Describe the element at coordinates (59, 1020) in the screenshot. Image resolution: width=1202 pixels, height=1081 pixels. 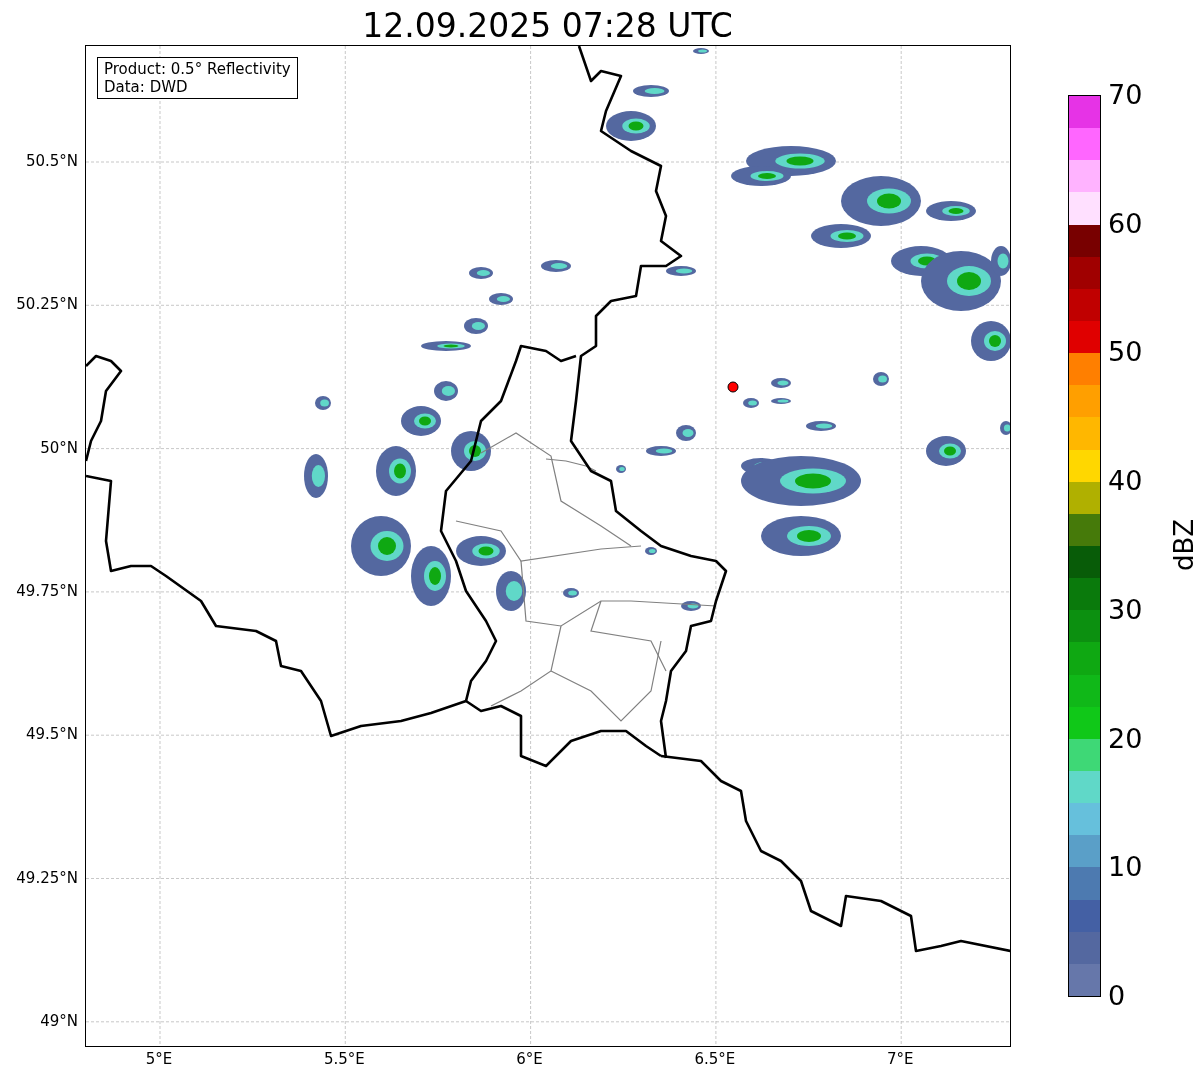
I see `latitude-tick-label: 49°N` at that location.